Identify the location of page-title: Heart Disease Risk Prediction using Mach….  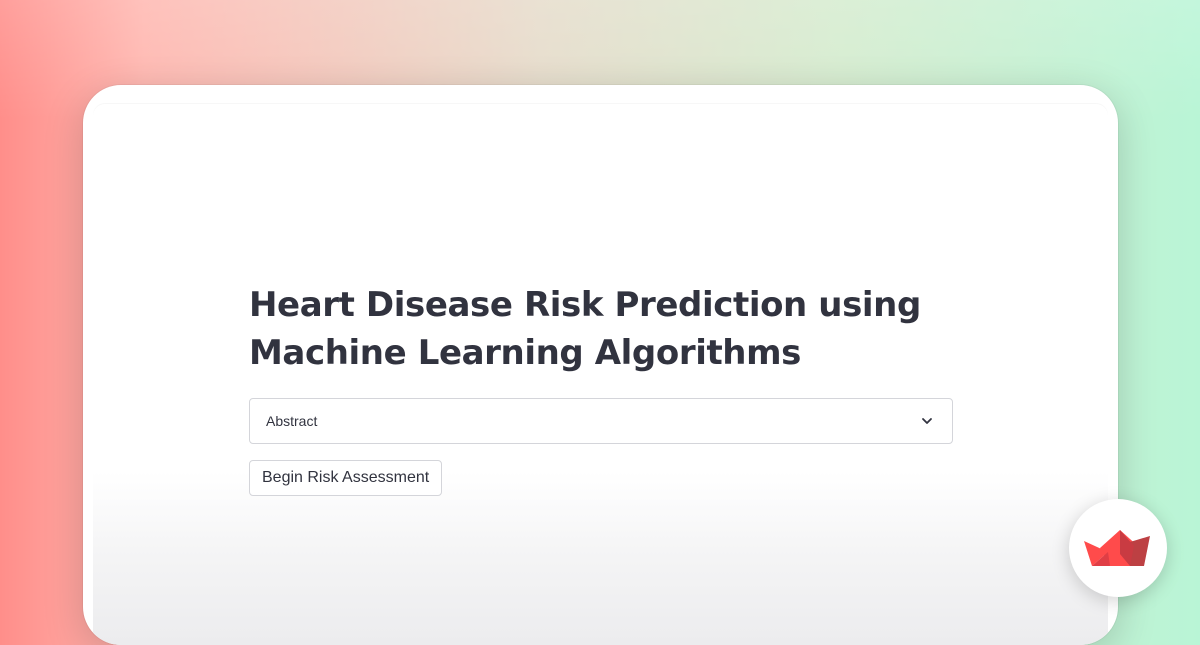
(585, 329).